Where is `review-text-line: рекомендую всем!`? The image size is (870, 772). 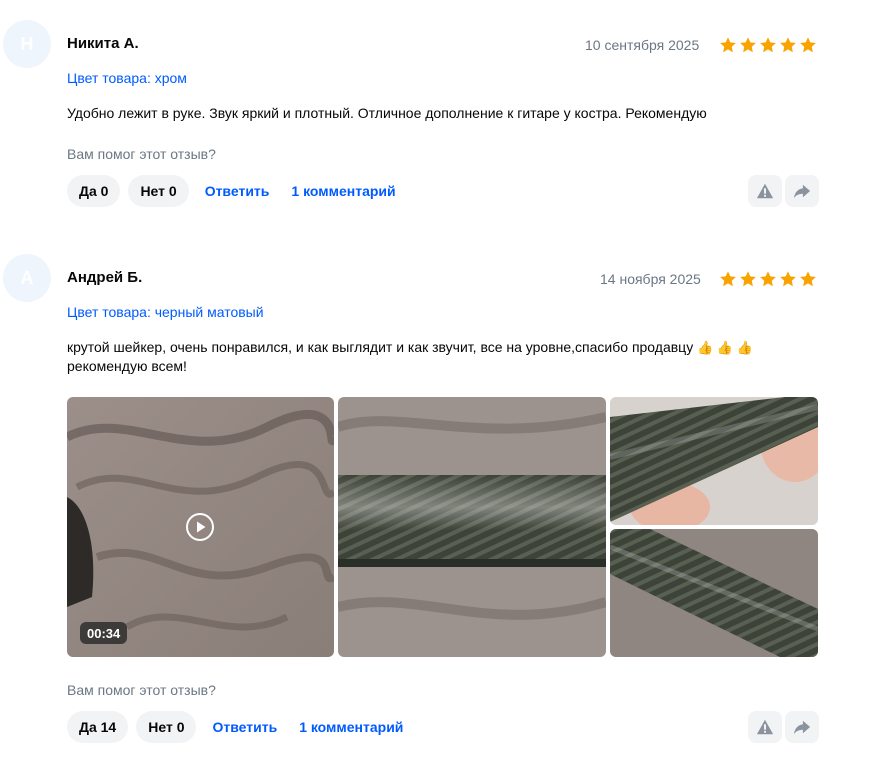 review-text-line: рекомендую всем! is located at coordinates (127, 366).